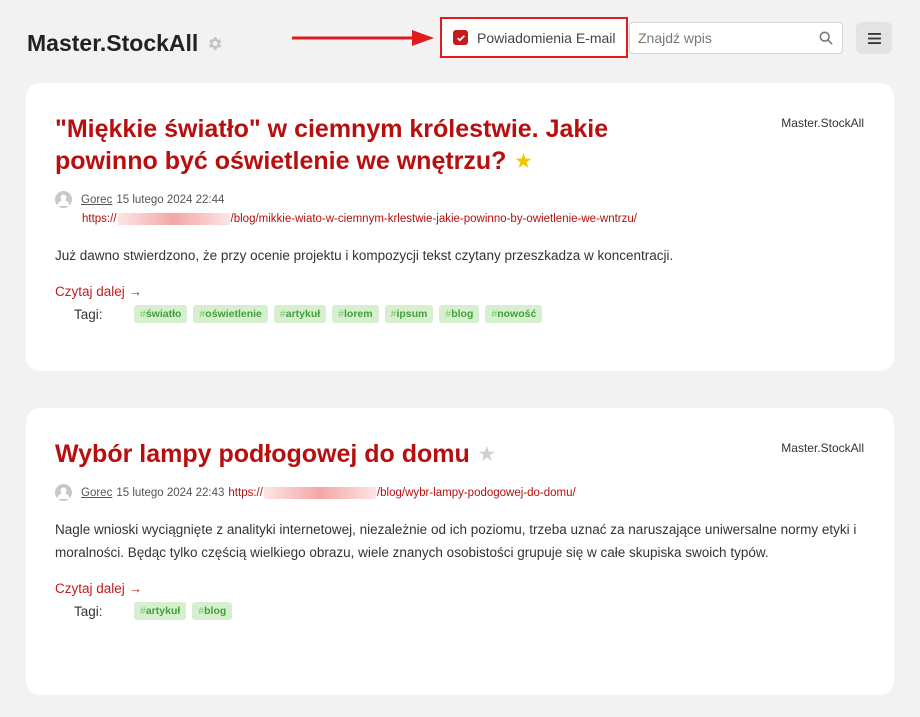  Describe the element at coordinates (476, 492) in the screenshot. I see `post-url-suffix: /blog/wybr-lampy-podogowej-do-domu/` at that location.